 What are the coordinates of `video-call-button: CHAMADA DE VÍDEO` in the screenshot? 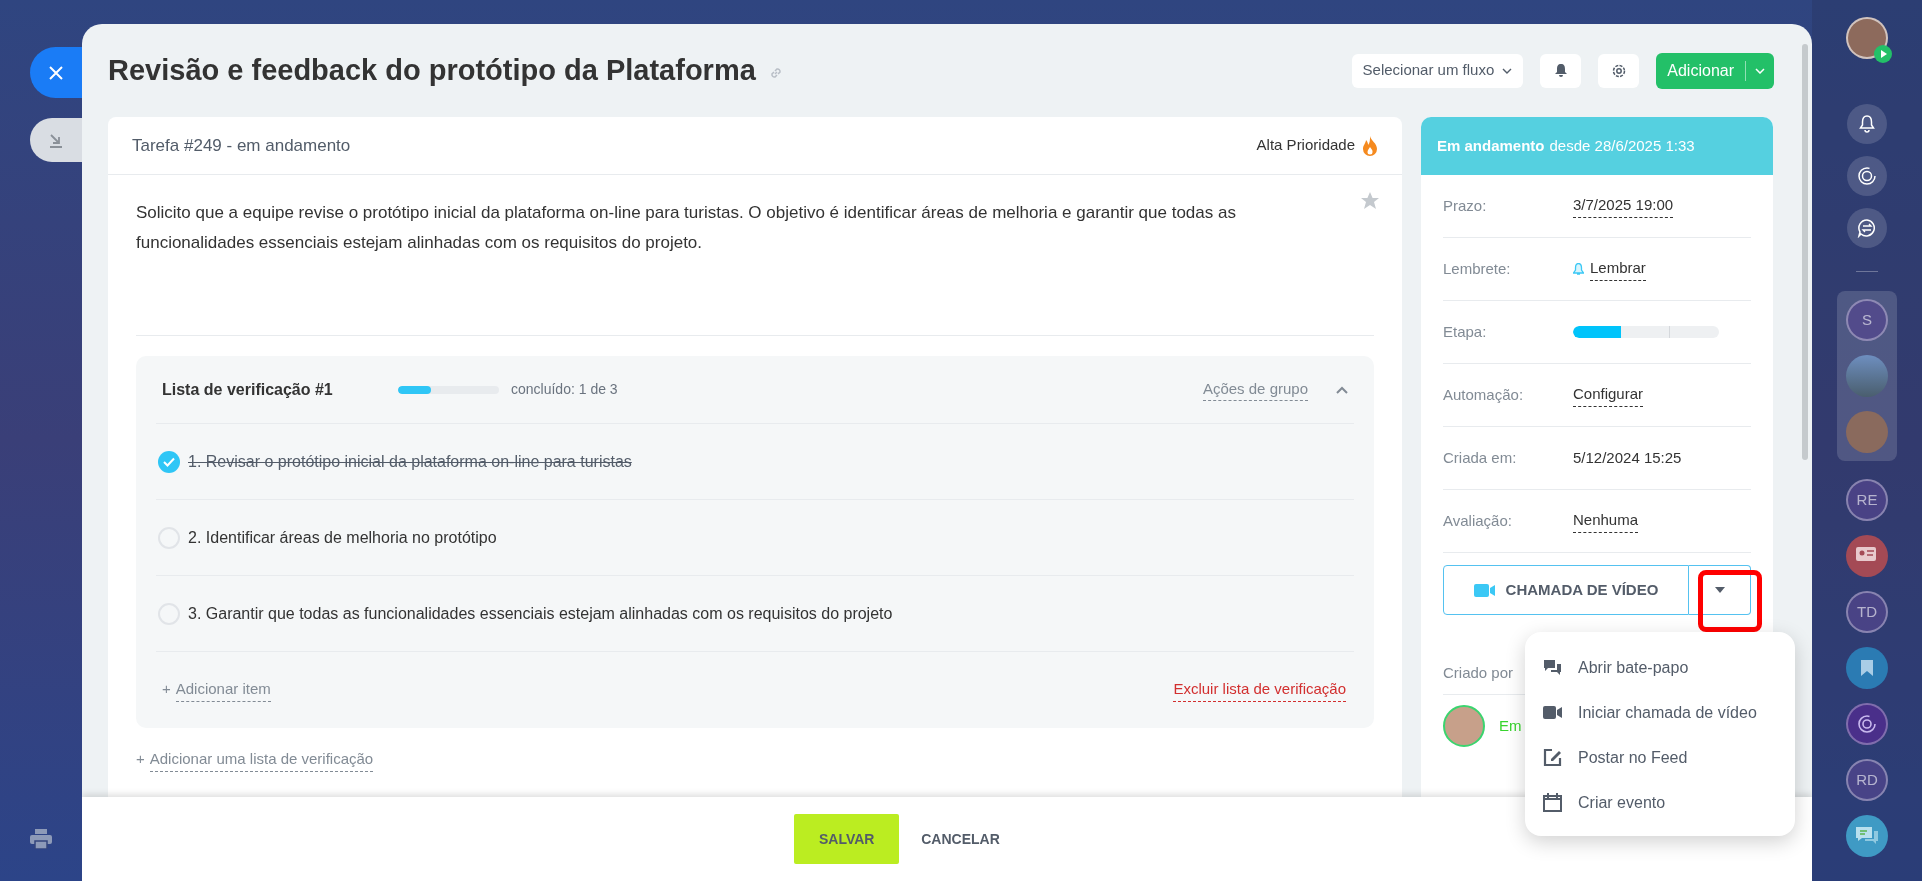 It's located at (1566, 590).